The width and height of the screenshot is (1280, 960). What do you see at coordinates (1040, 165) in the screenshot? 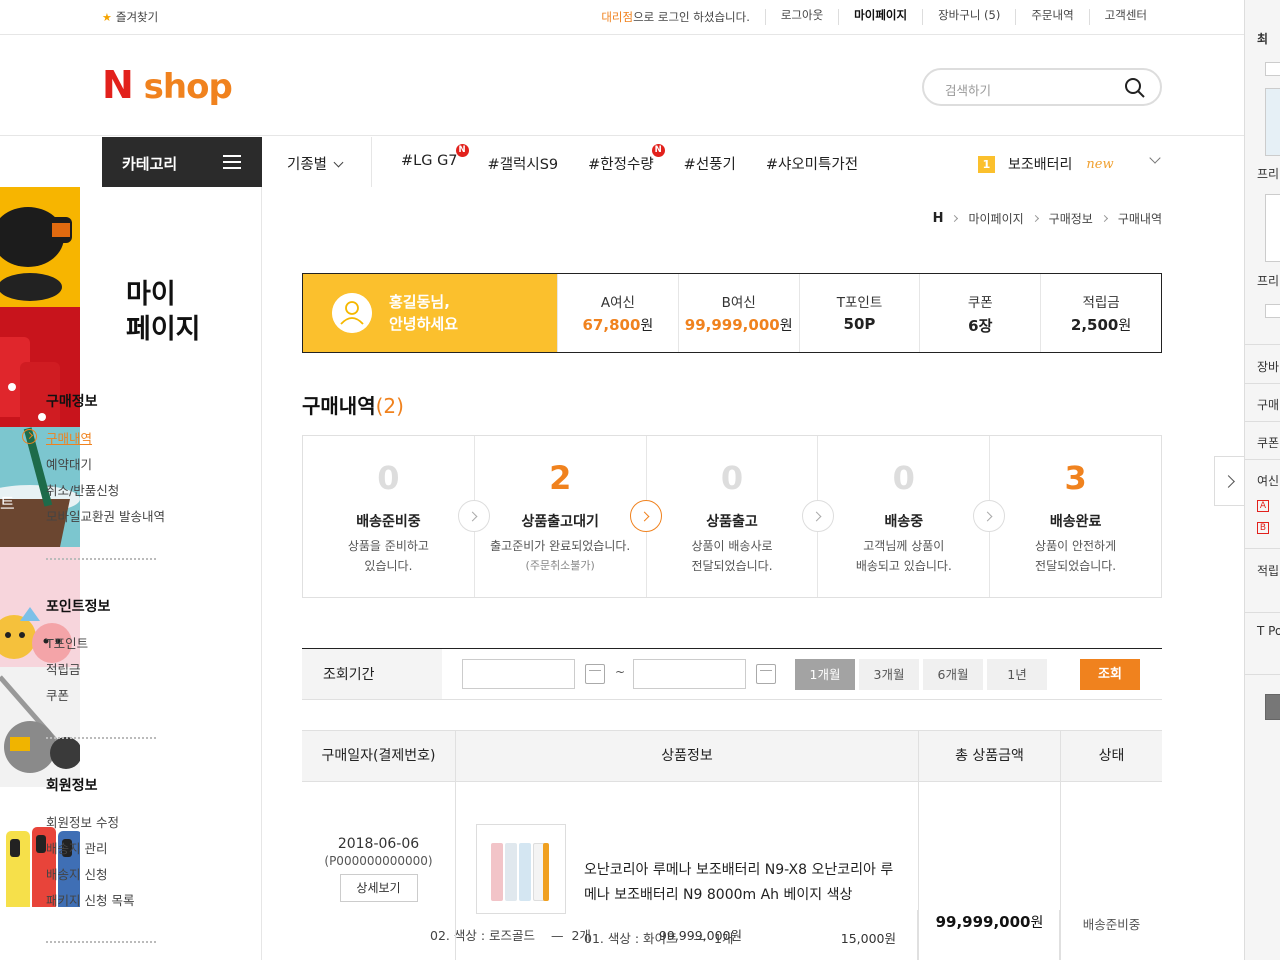
I see `rank-item: 보조배터리` at bounding box center [1040, 165].